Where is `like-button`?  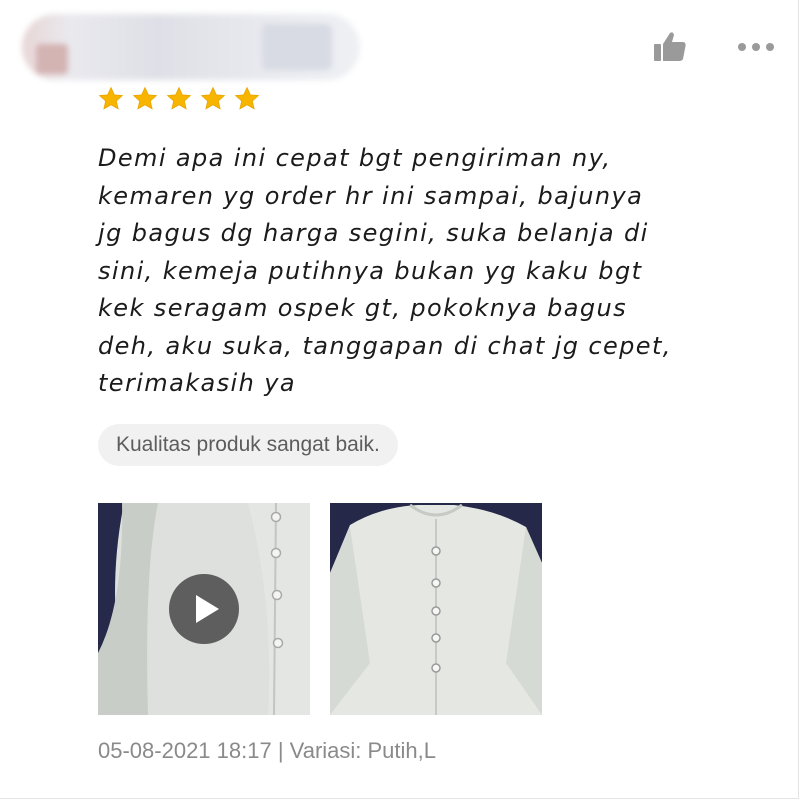 like-button is located at coordinates (670, 47).